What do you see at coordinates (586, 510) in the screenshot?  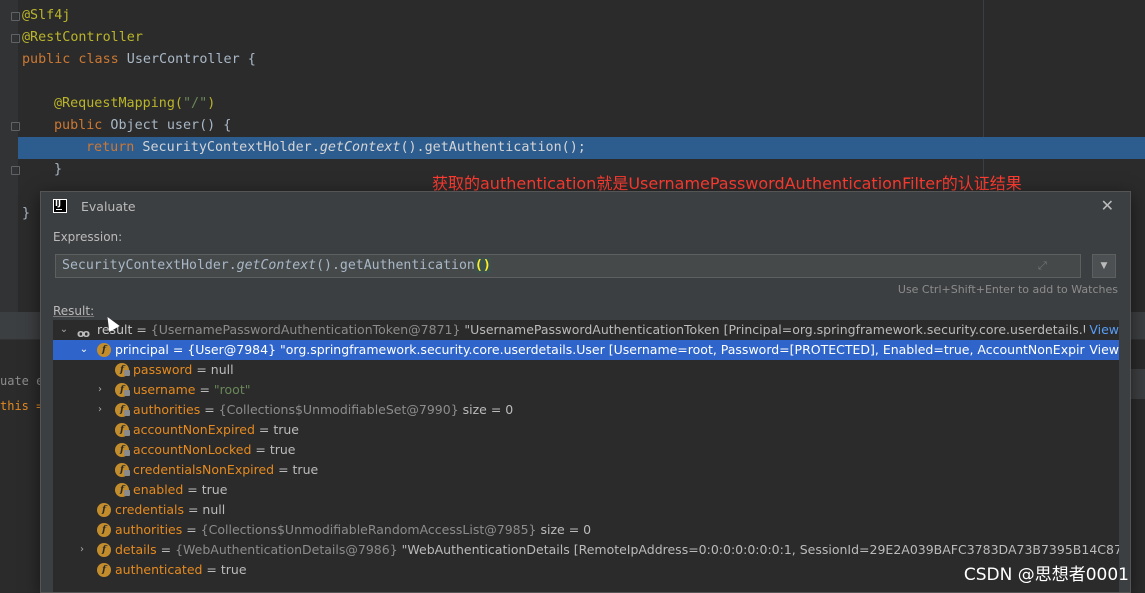 I see `tree-row-credentials: f credentials = null` at bounding box center [586, 510].